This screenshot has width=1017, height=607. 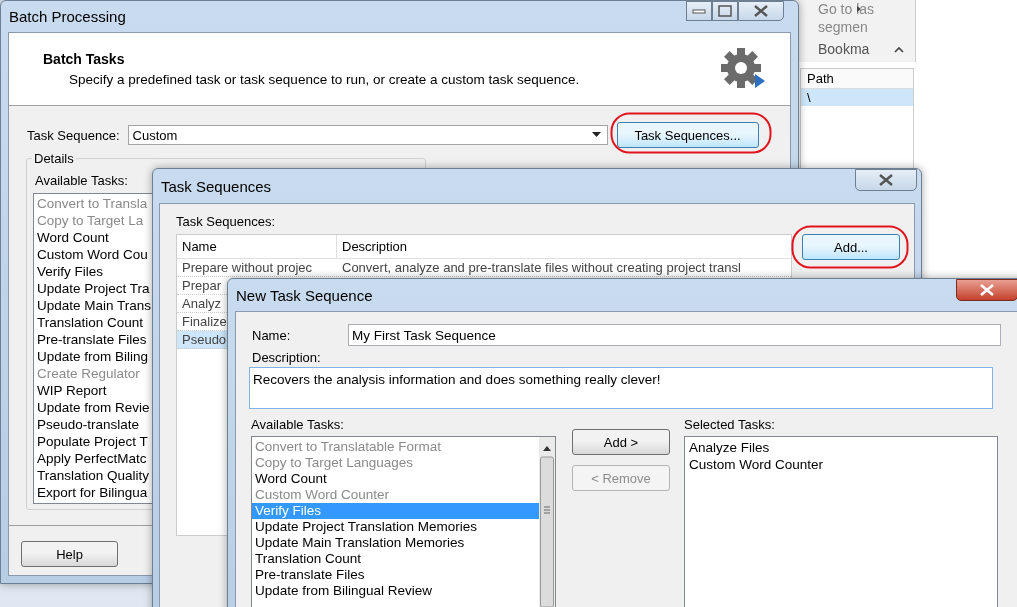 What do you see at coordinates (395, 527) in the screenshot?
I see `list-item: Update Project Translation Memories` at bounding box center [395, 527].